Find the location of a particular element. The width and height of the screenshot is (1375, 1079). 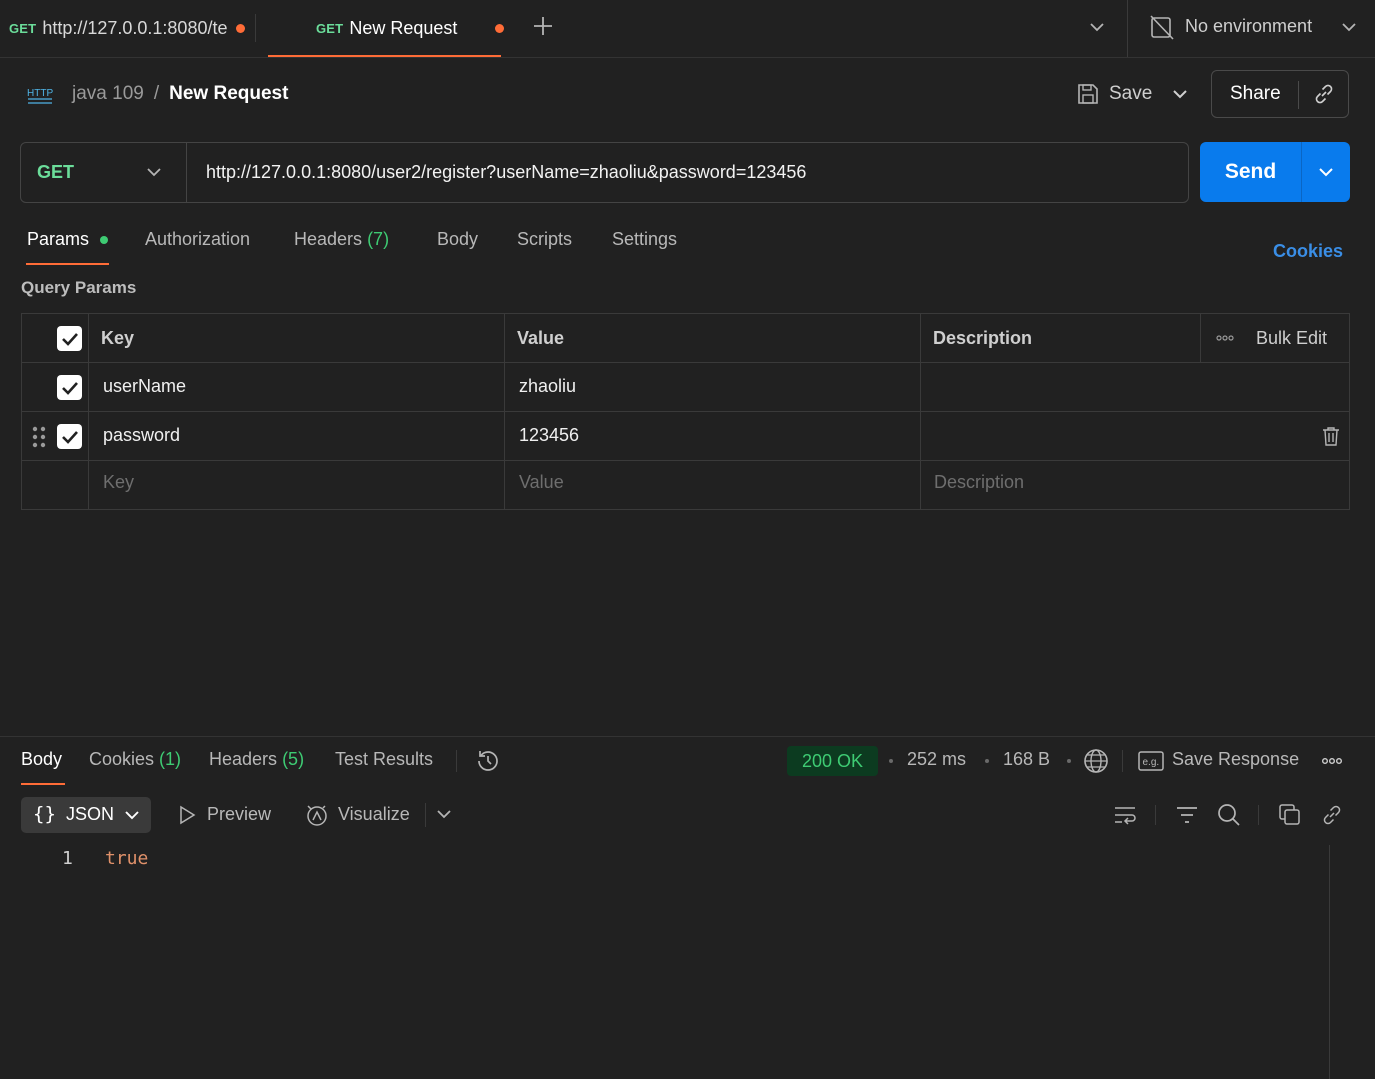

request-tab-1: GET http://127.0.0.1:8080/tes is located at coordinates (129, 28).